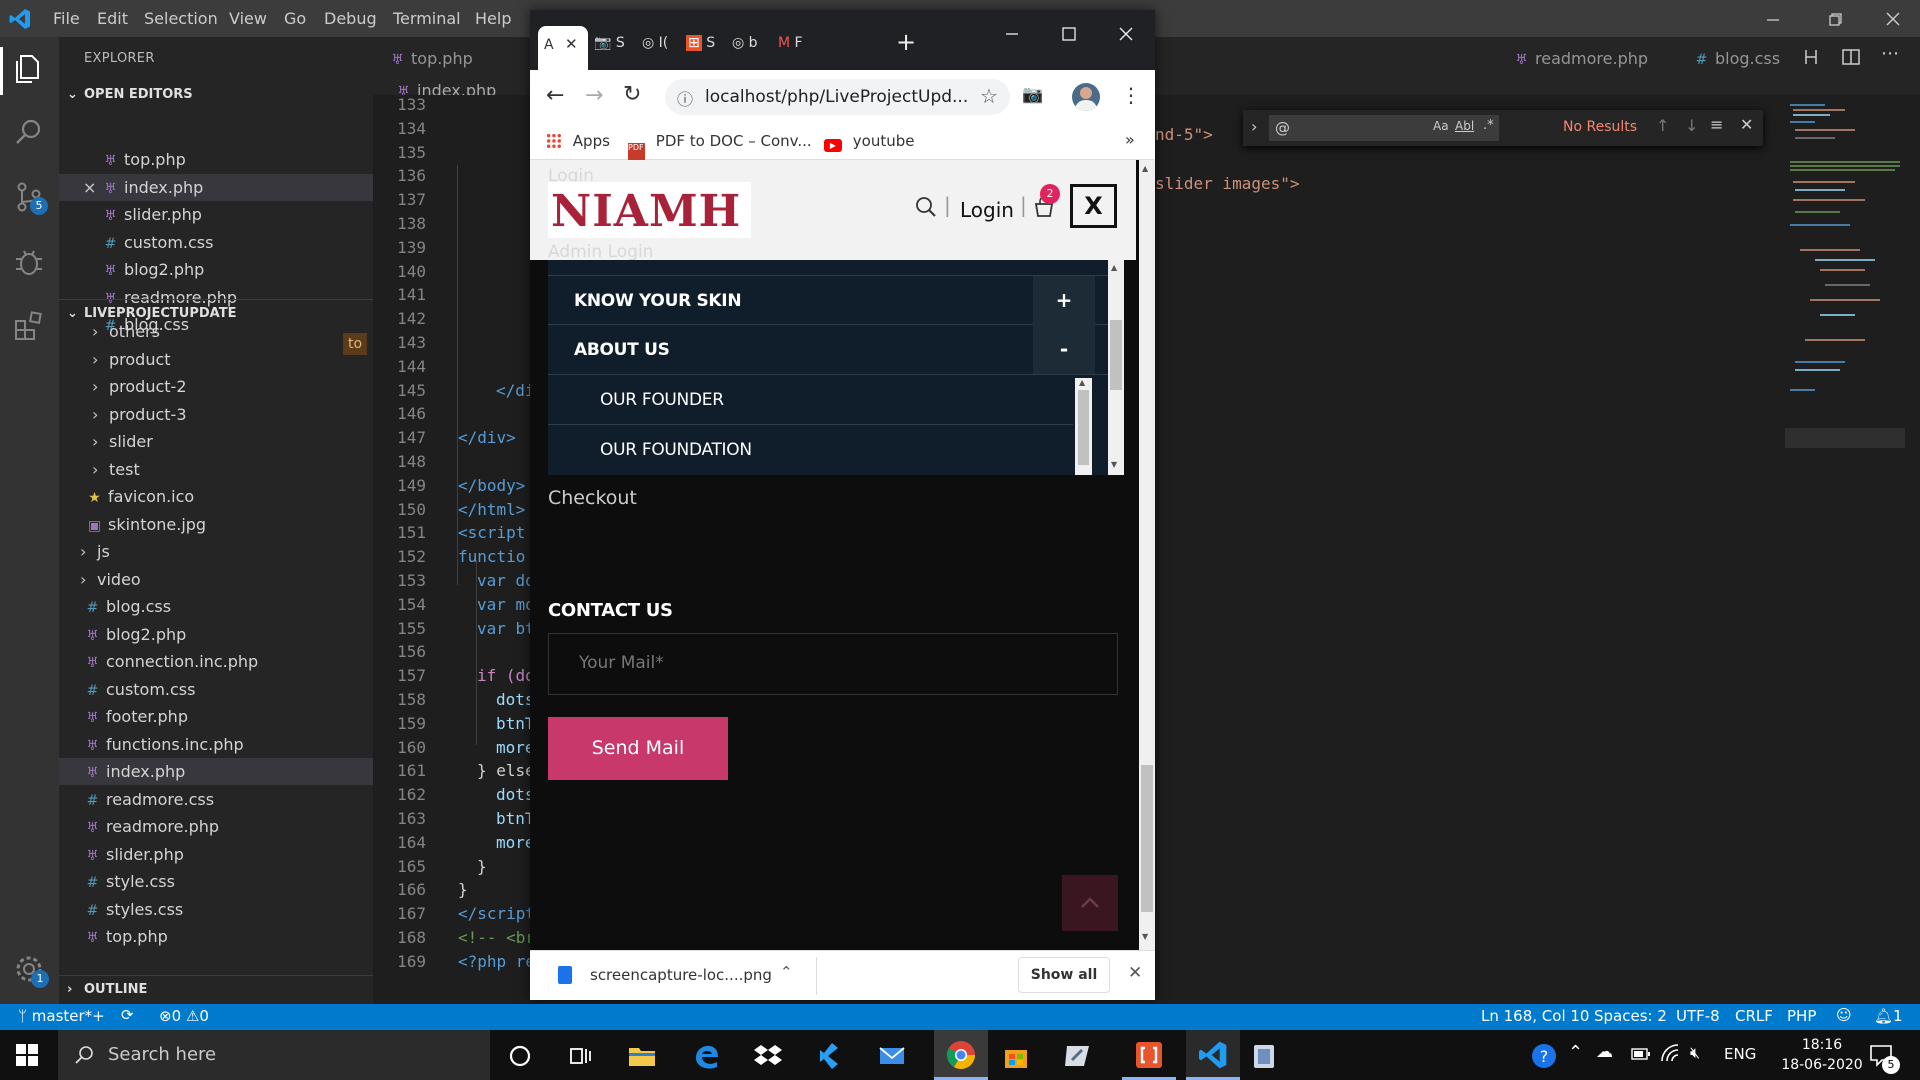  What do you see at coordinates (216, 386) in the screenshot?
I see `tree-folder: › product-2` at bounding box center [216, 386].